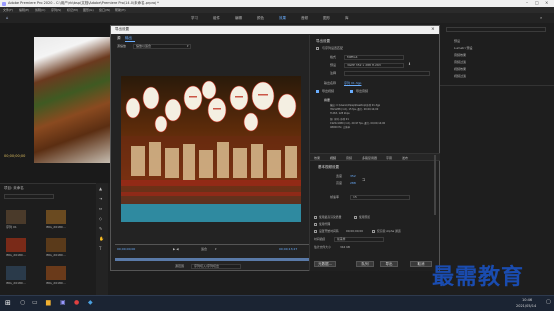 This screenshot has height=311, width=554. I want to click on export-button: 导出, so click(389, 264).